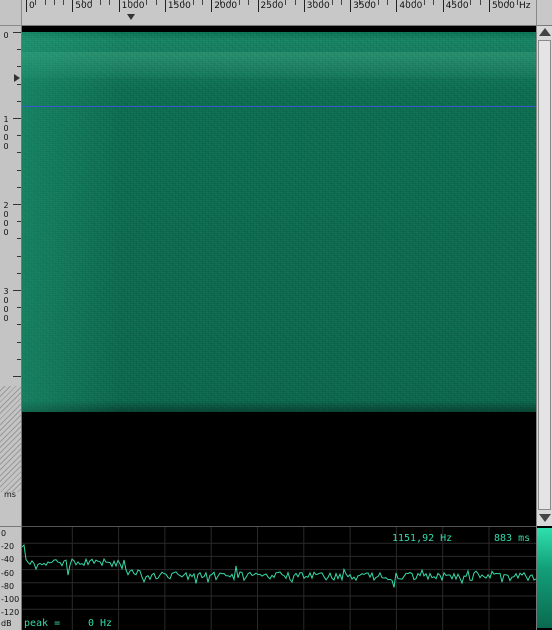  Describe the element at coordinates (11, 578) in the screenshot. I see `db-ruler: 0 -20 -40 -60 -80 -100 -120 dB` at that location.